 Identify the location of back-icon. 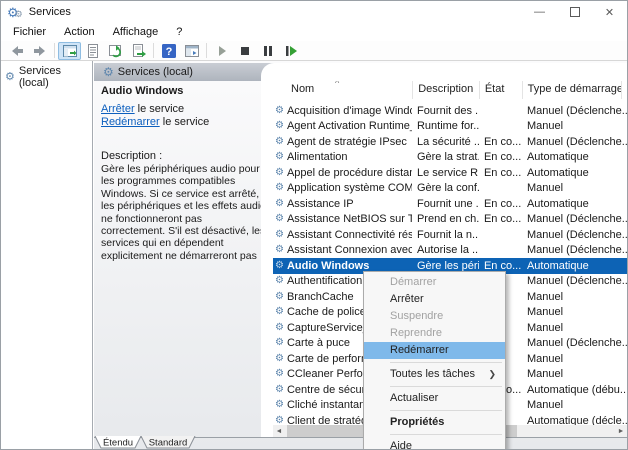
(17, 50).